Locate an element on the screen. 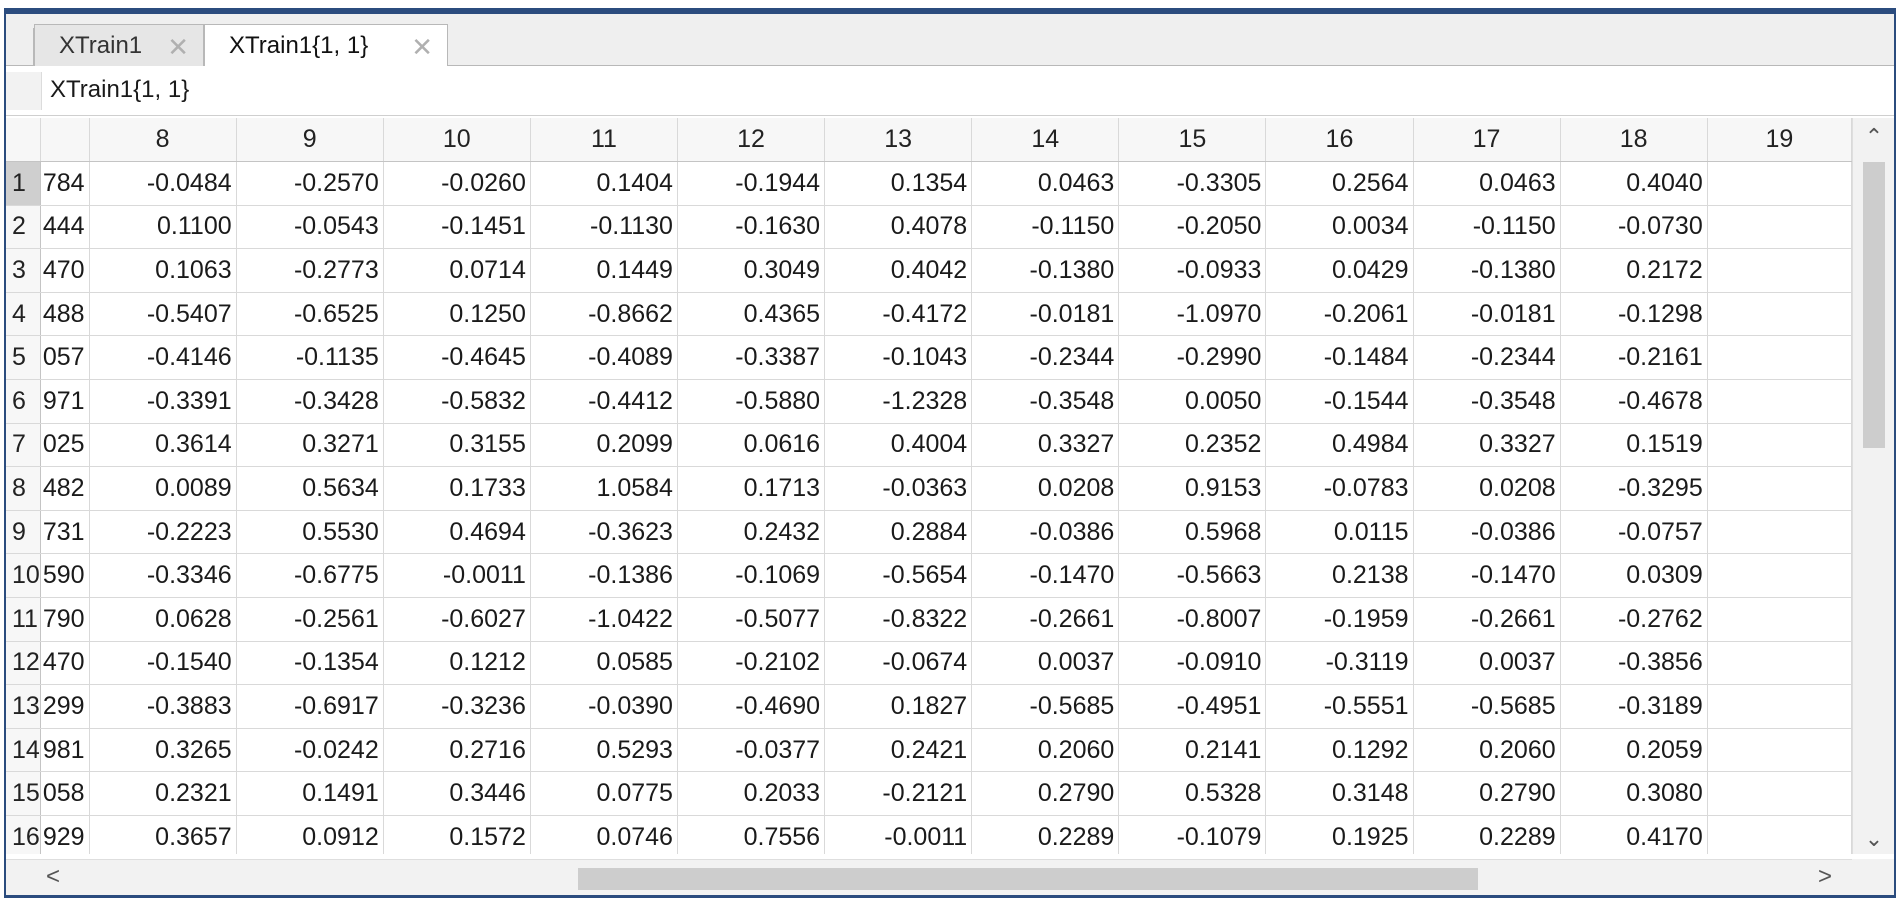 Image resolution: width=1902 pixels, height=902 pixels. table-cell: 0.1925 is located at coordinates (1339, 834).